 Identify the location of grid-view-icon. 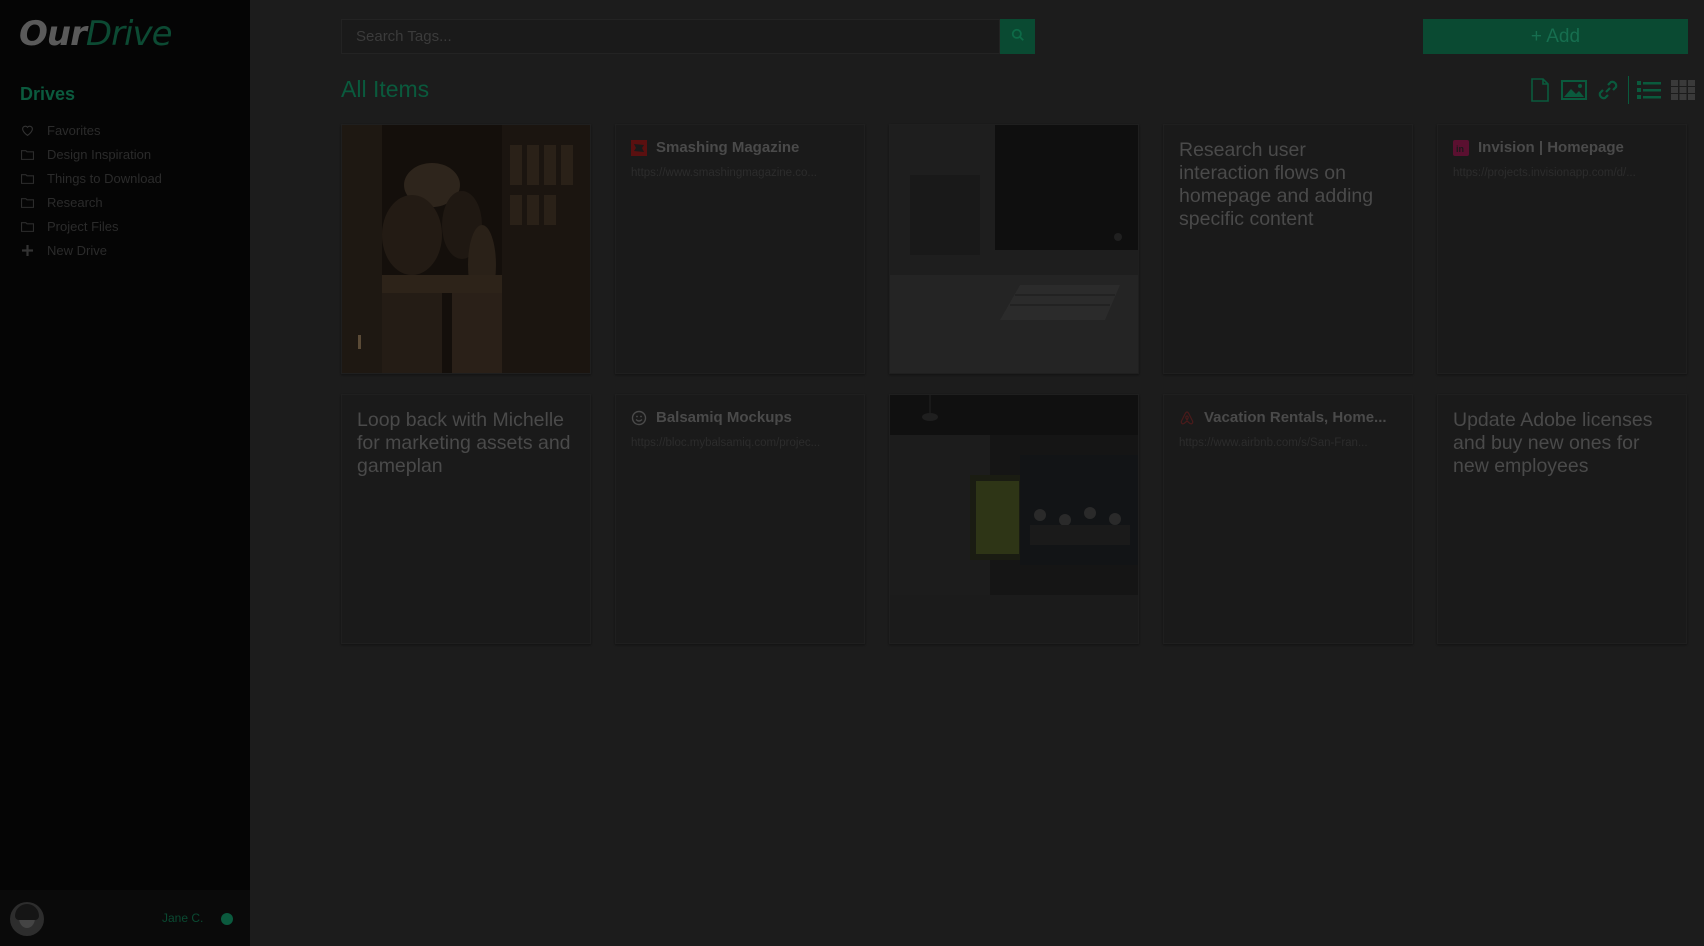
(1683, 90).